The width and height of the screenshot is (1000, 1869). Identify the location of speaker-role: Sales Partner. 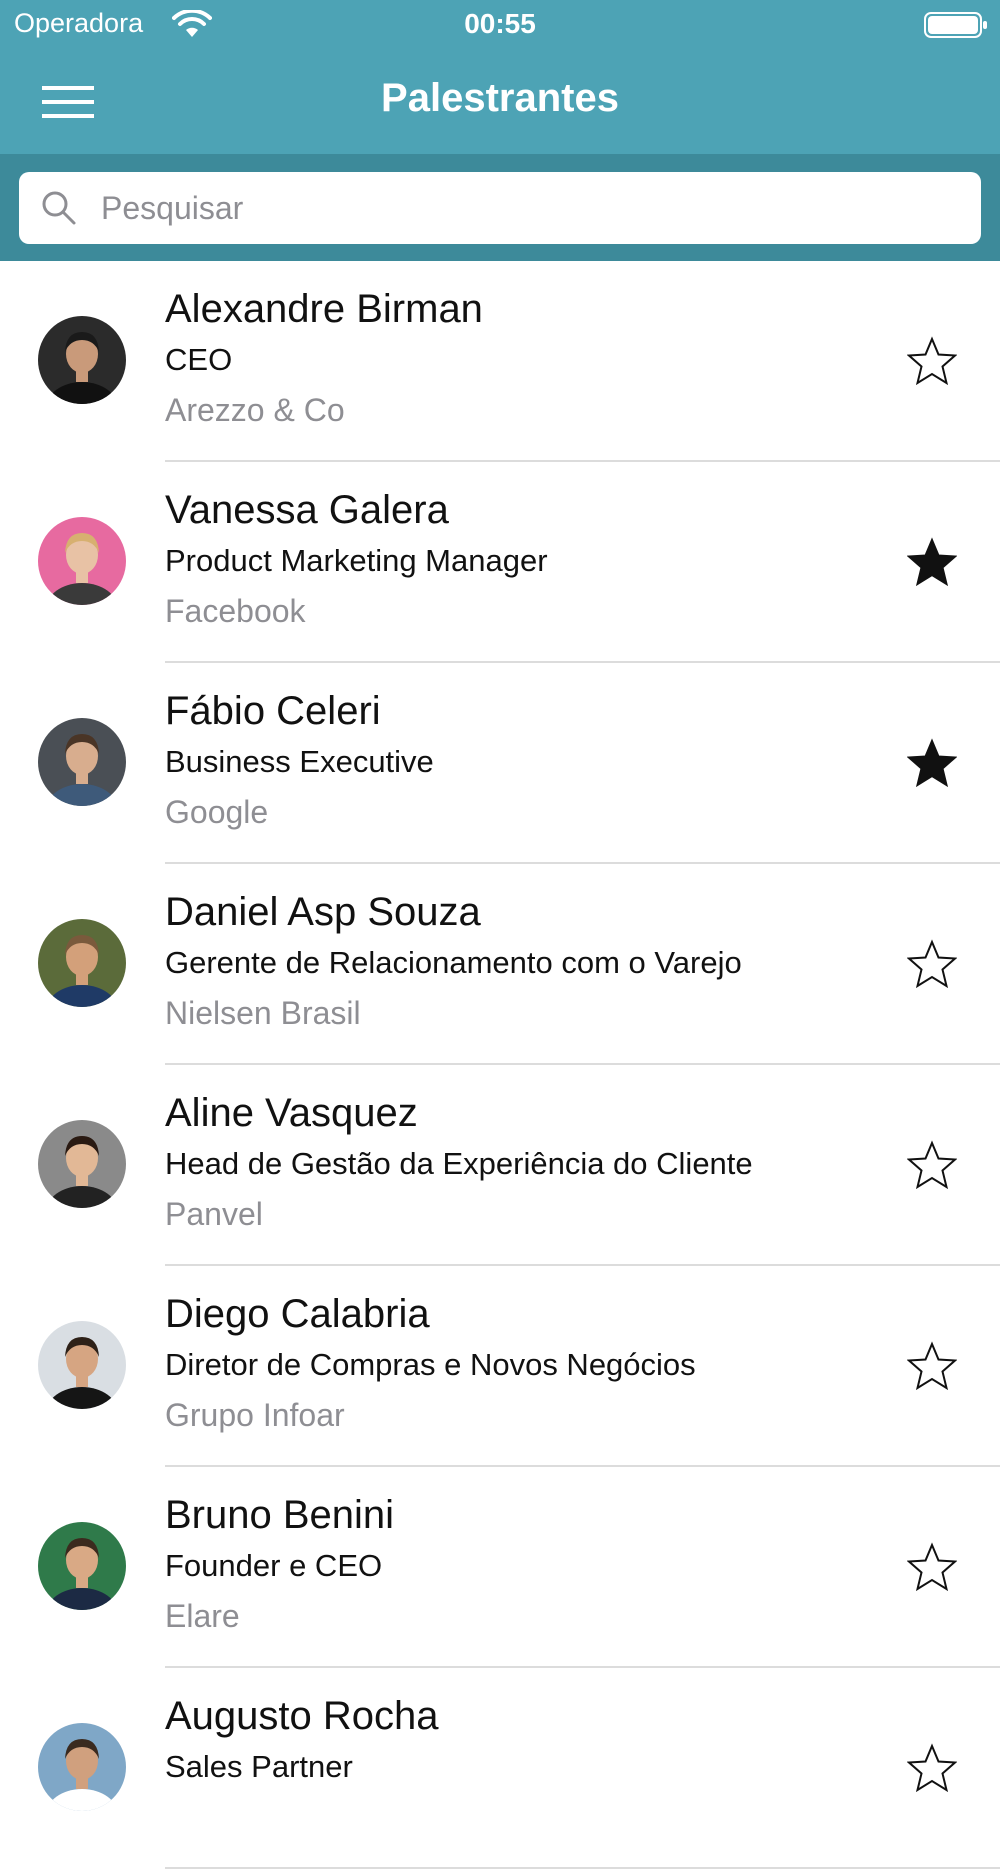
(259, 1766).